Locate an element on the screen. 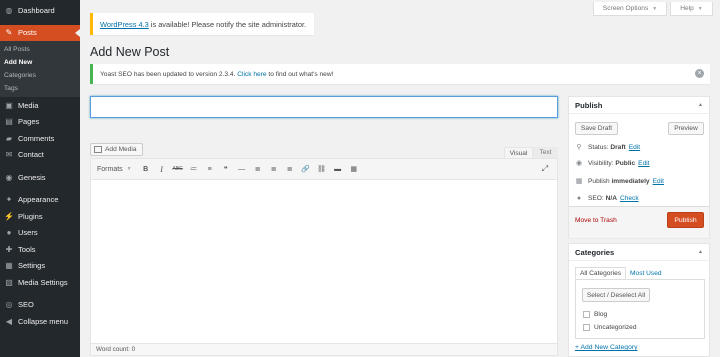 This screenshot has width=720, height=357. seo-row: ● SEO: N/A Check is located at coordinates (607, 198).